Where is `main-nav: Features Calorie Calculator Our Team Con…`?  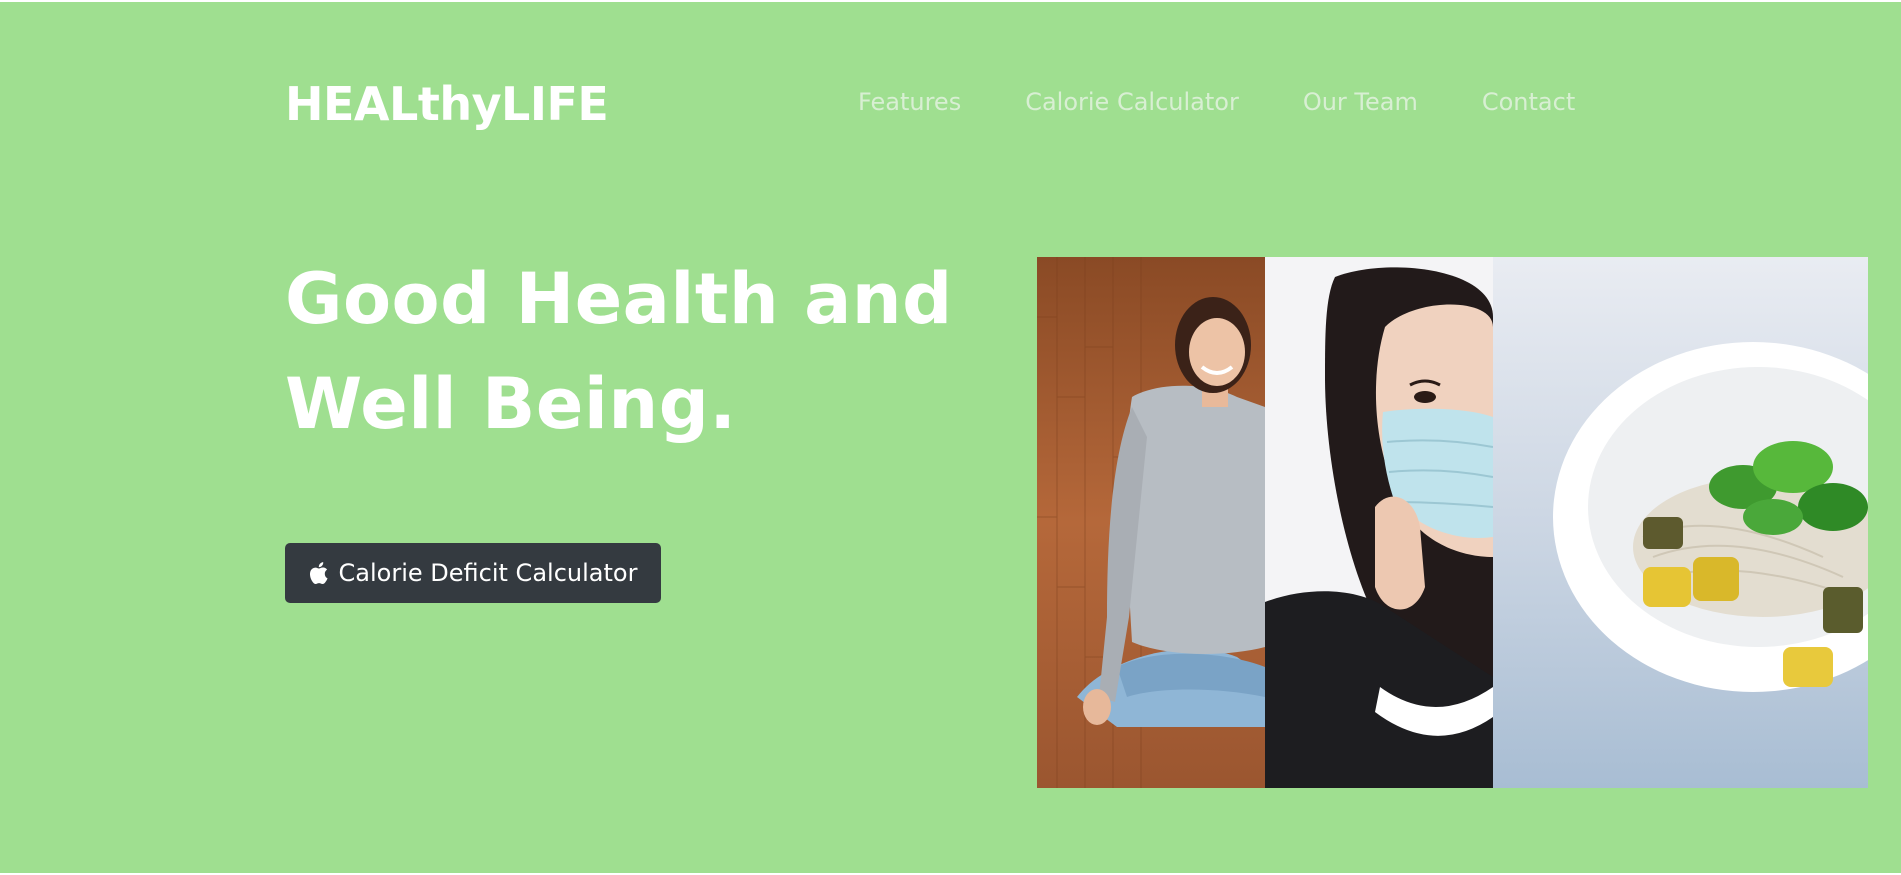
main-nav: Features Calorie Calculator Our Team Con… is located at coordinates (1216, 102).